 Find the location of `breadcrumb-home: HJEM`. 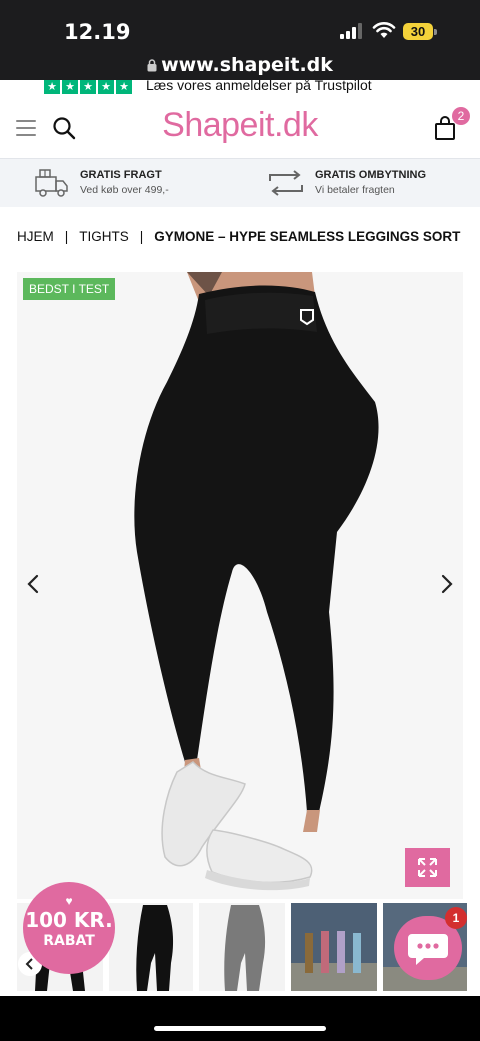

breadcrumb-home: HJEM is located at coordinates (35, 236).